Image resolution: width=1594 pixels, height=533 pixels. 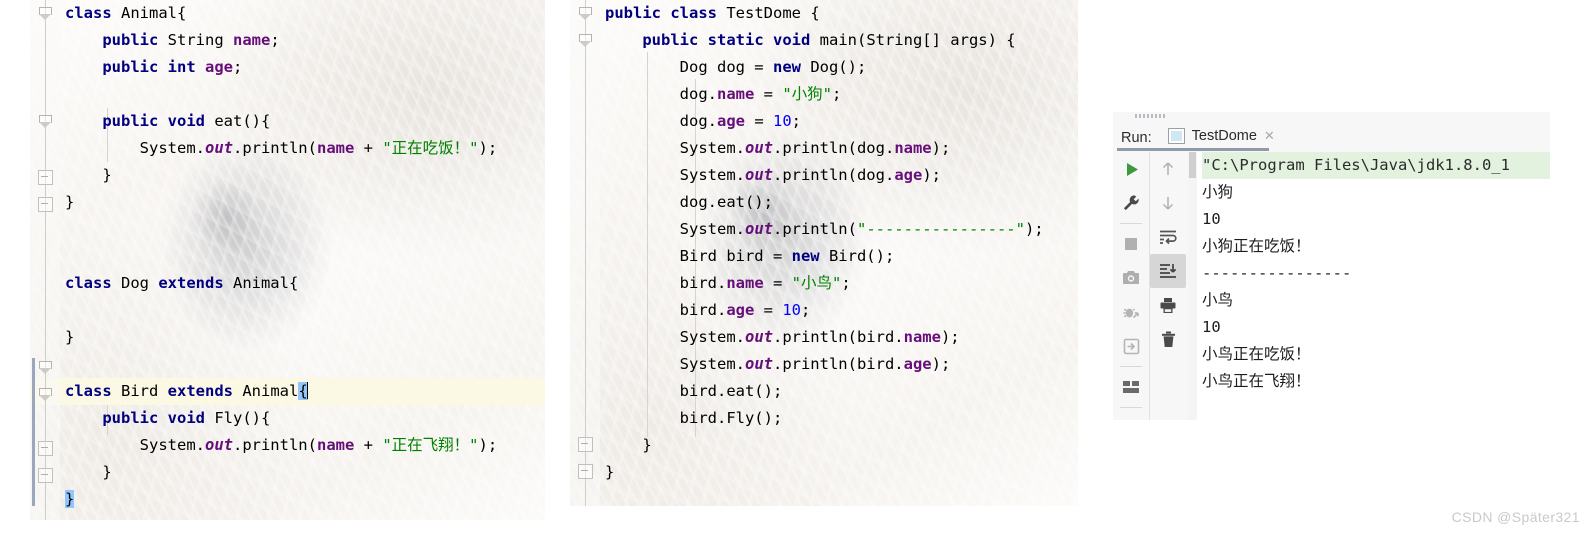 I want to click on scroll-to-end-button, so click(x=1168, y=271).